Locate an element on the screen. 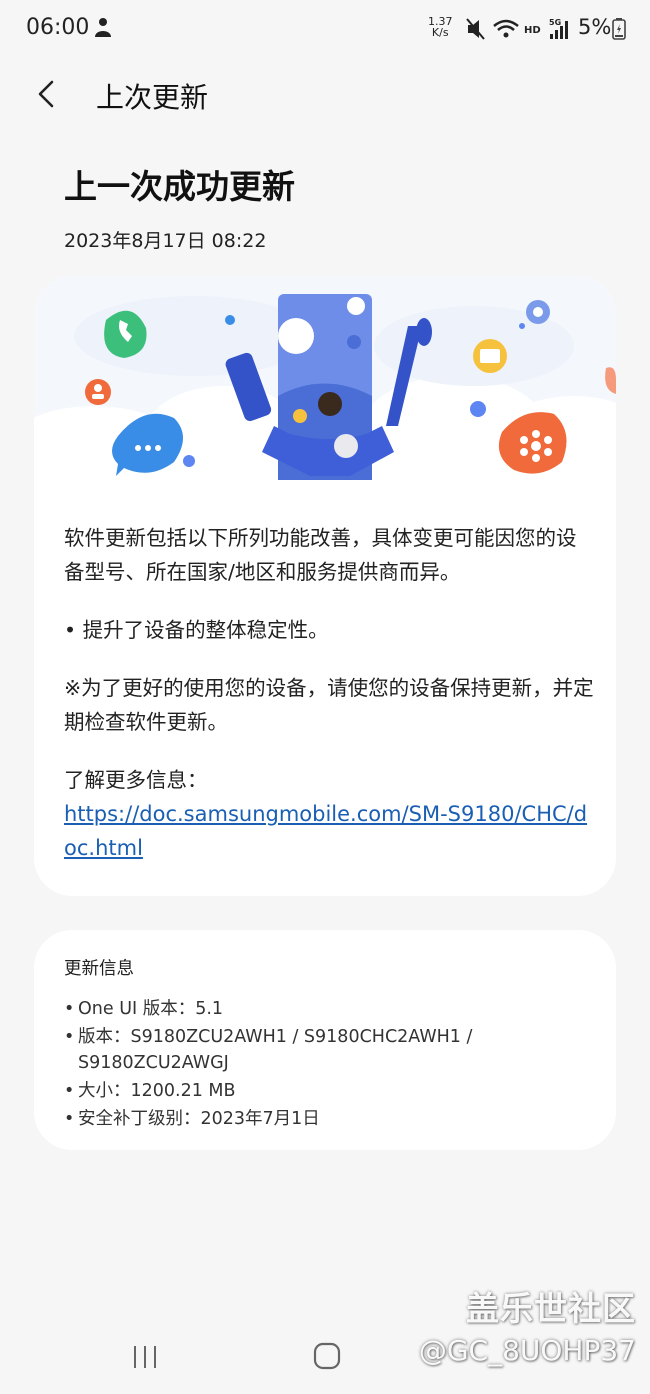  more-info-label: 了解更多信息： is located at coordinates (136, 780).